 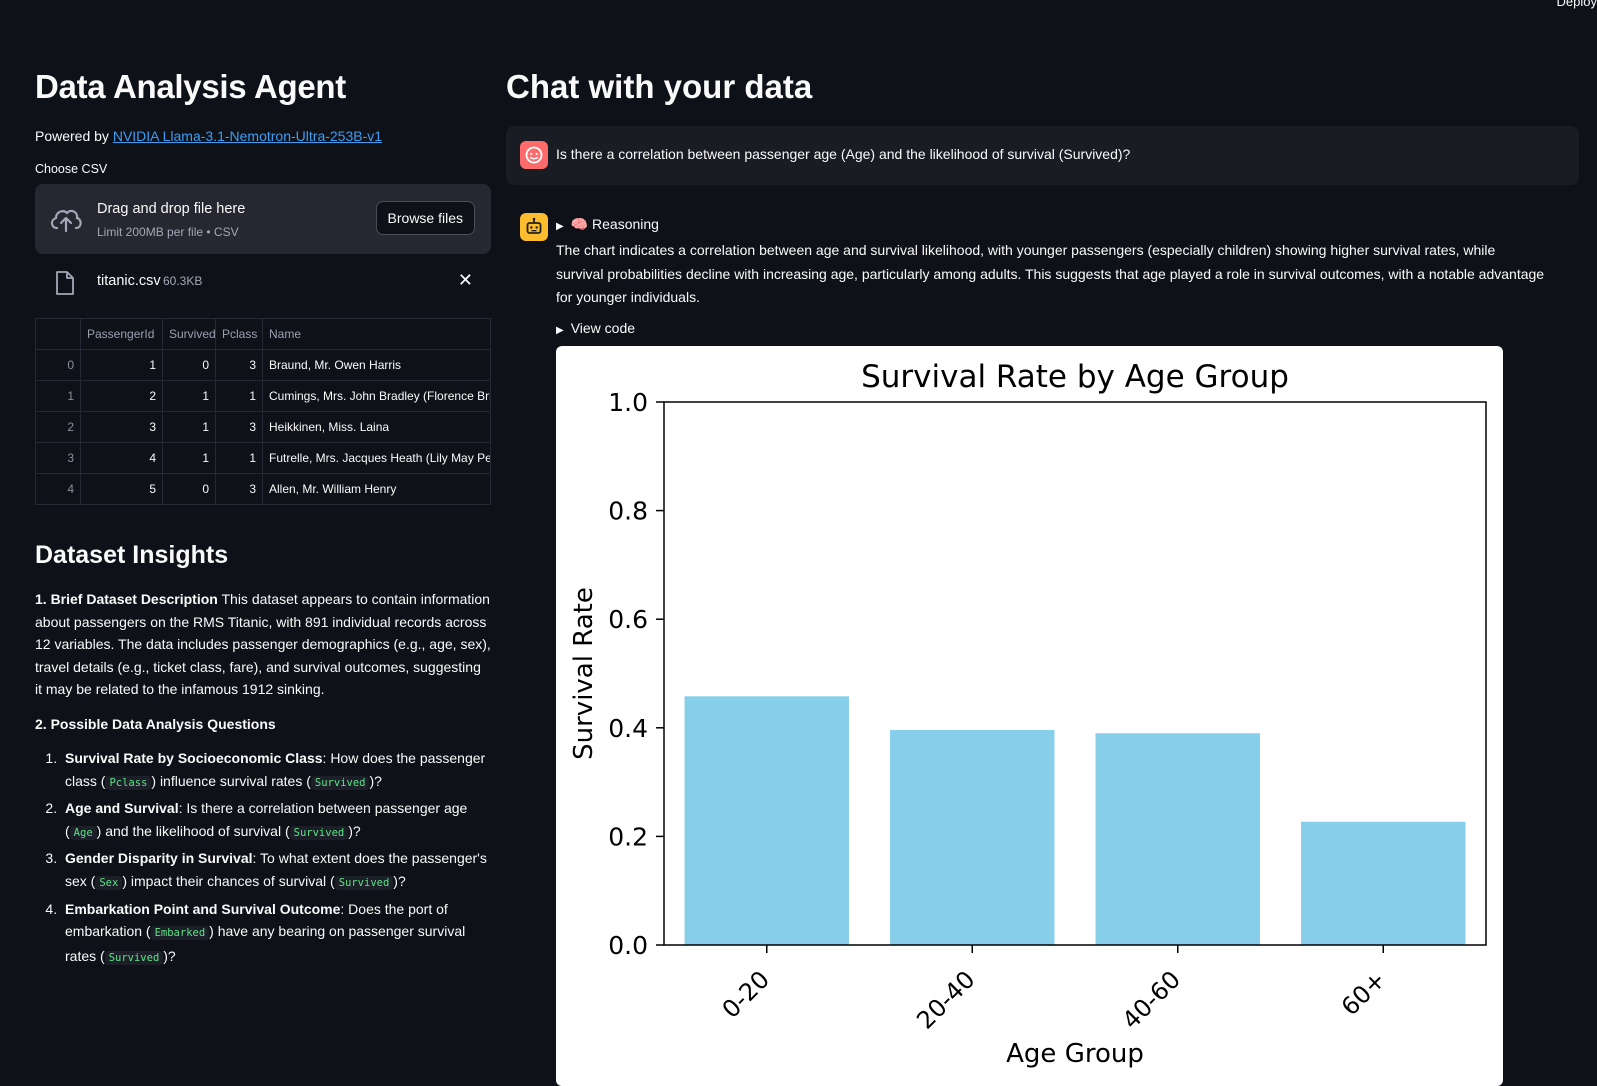 I want to click on assistant-avatar-icon, so click(x=534, y=227).